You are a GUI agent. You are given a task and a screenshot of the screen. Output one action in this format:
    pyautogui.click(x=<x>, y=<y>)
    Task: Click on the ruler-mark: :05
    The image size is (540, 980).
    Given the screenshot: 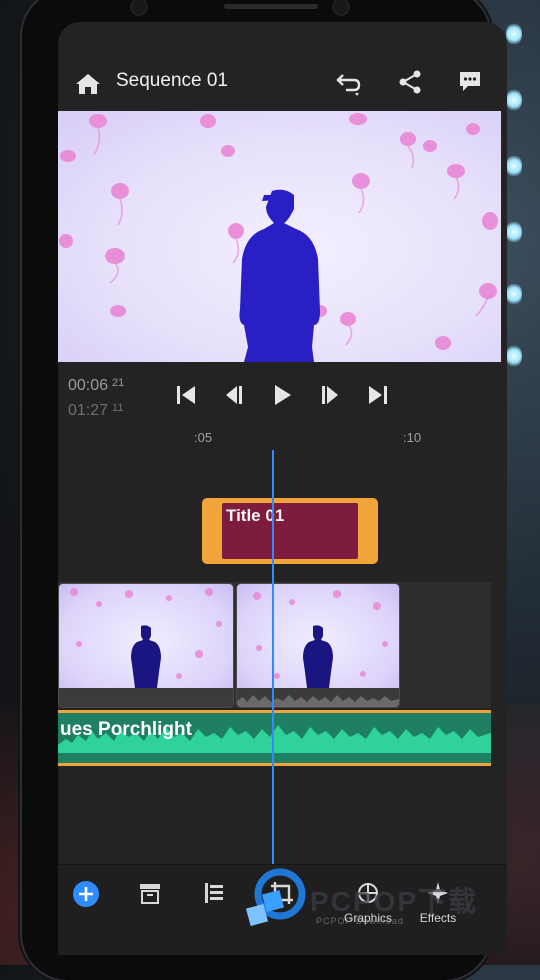 What is the action you would take?
    pyautogui.click(x=203, y=437)
    